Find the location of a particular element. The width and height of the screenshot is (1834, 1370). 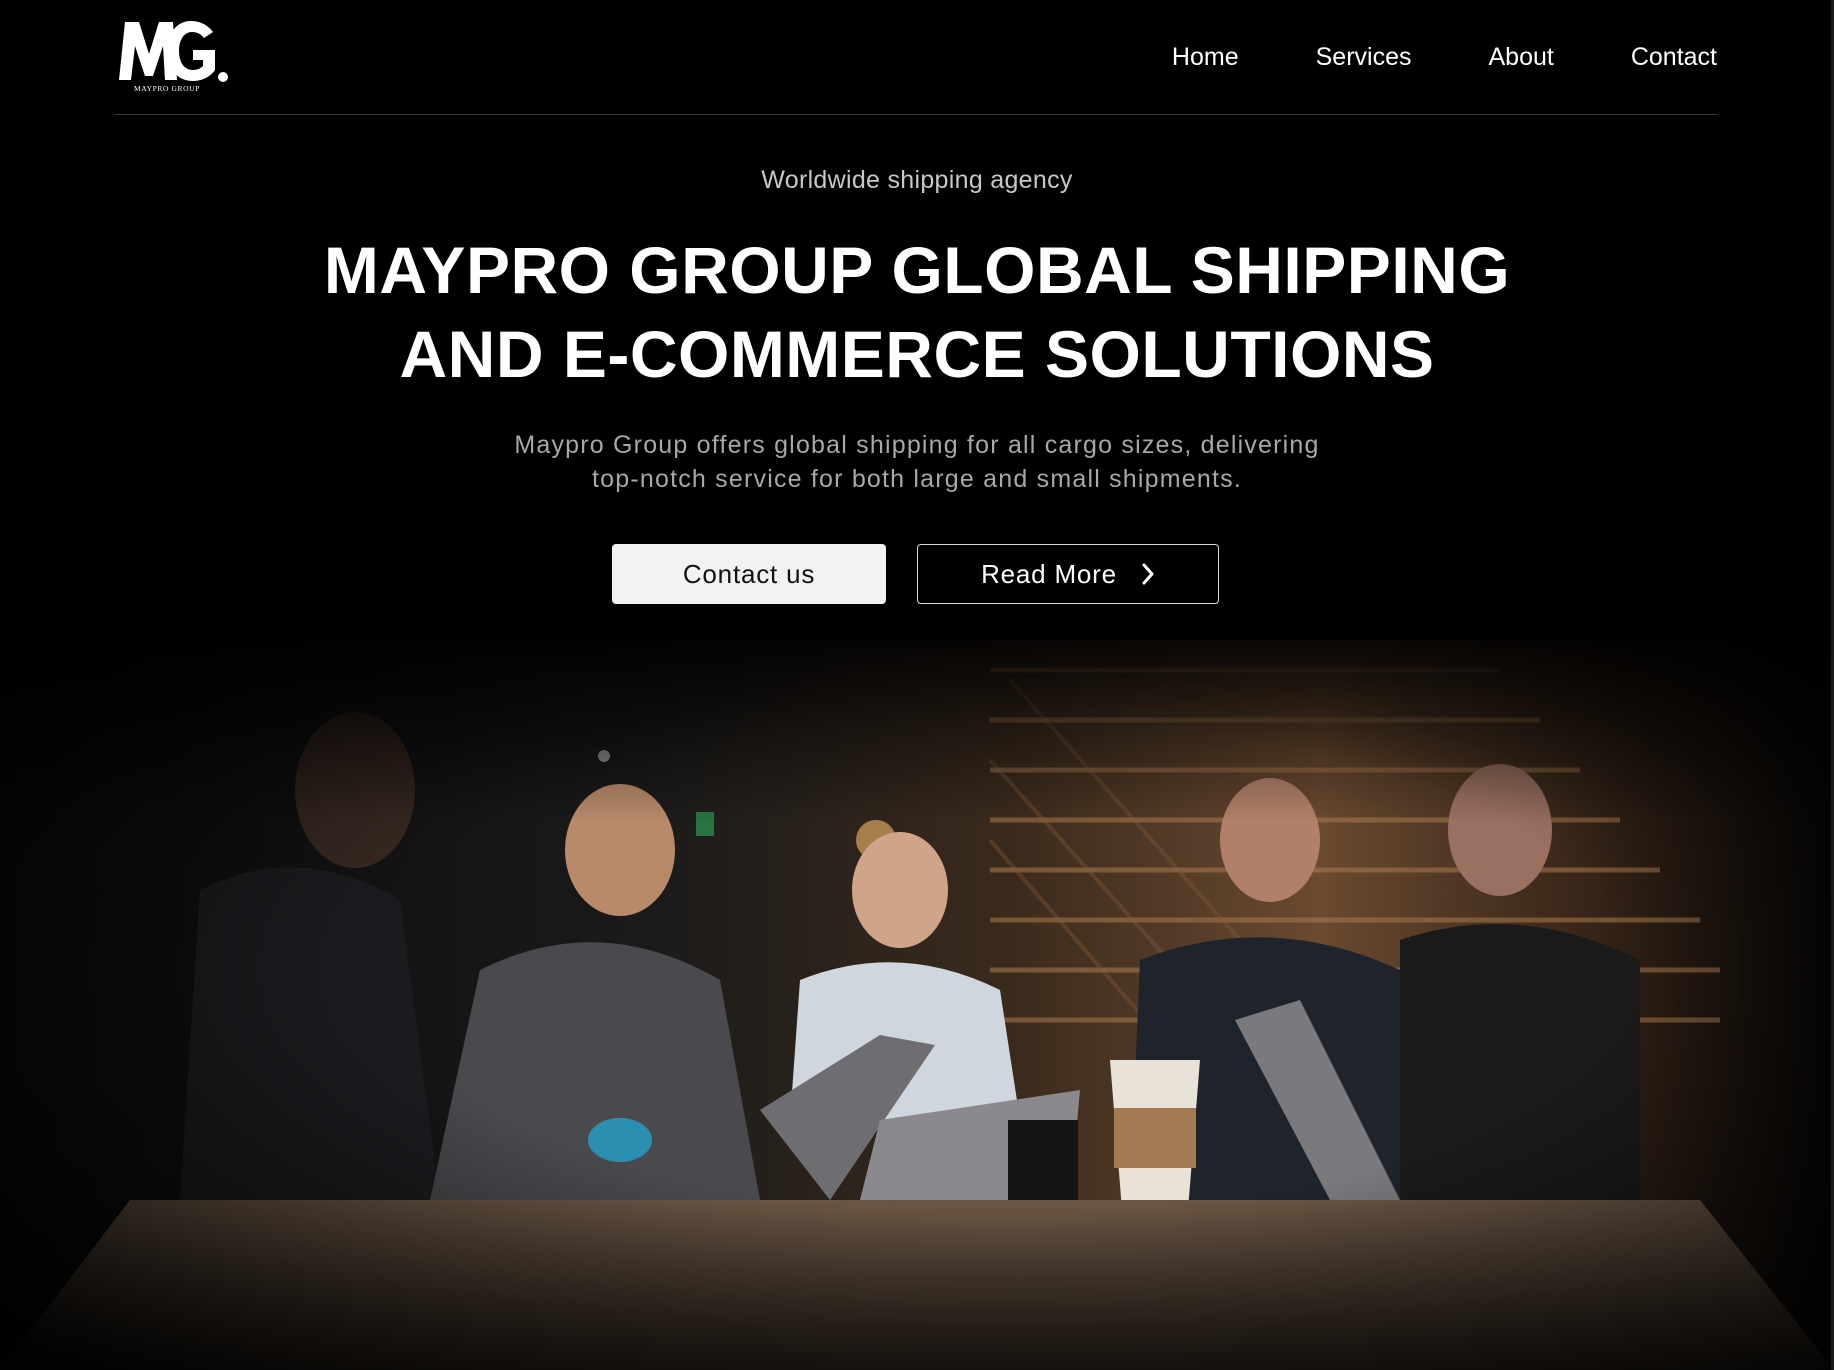

read-more-button: Read More is located at coordinates (1068, 574).